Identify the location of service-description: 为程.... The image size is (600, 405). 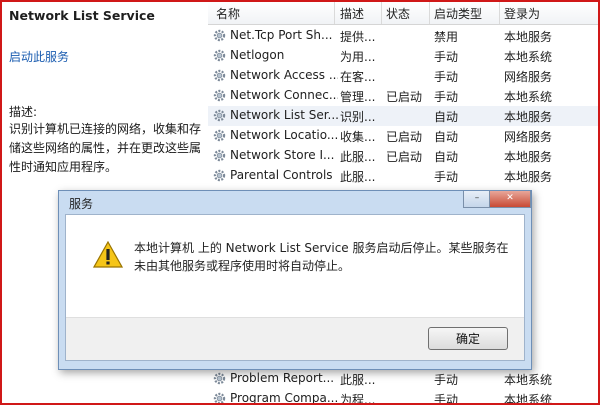
(358, 399).